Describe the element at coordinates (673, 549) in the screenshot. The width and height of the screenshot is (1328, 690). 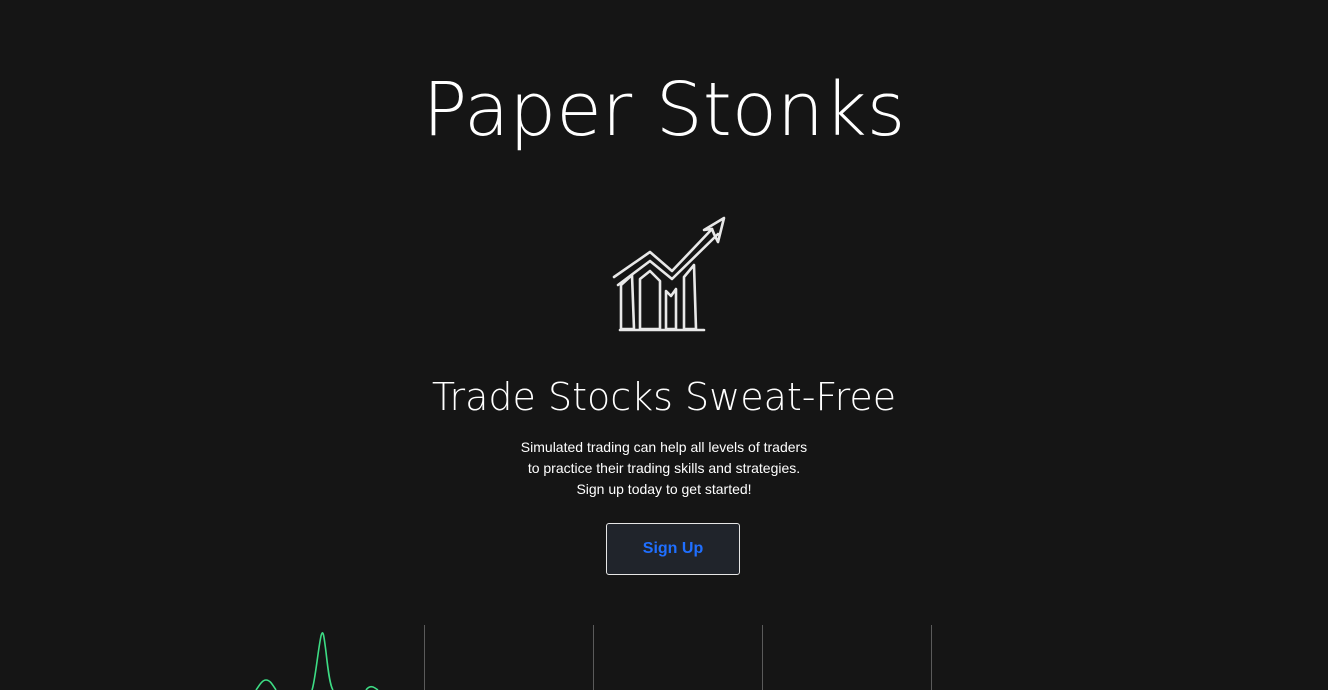
I see `signup-button: Sign Up` at that location.